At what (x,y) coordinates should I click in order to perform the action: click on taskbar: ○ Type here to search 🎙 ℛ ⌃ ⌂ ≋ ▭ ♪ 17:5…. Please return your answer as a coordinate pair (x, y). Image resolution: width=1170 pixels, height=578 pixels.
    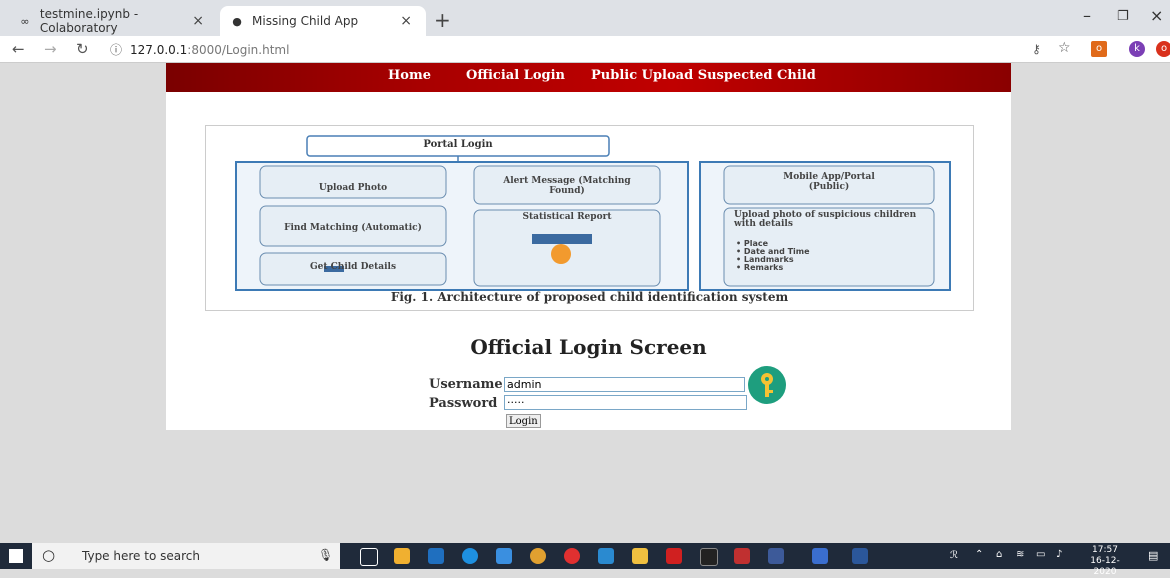
    Looking at the image, I should click on (585, 560).